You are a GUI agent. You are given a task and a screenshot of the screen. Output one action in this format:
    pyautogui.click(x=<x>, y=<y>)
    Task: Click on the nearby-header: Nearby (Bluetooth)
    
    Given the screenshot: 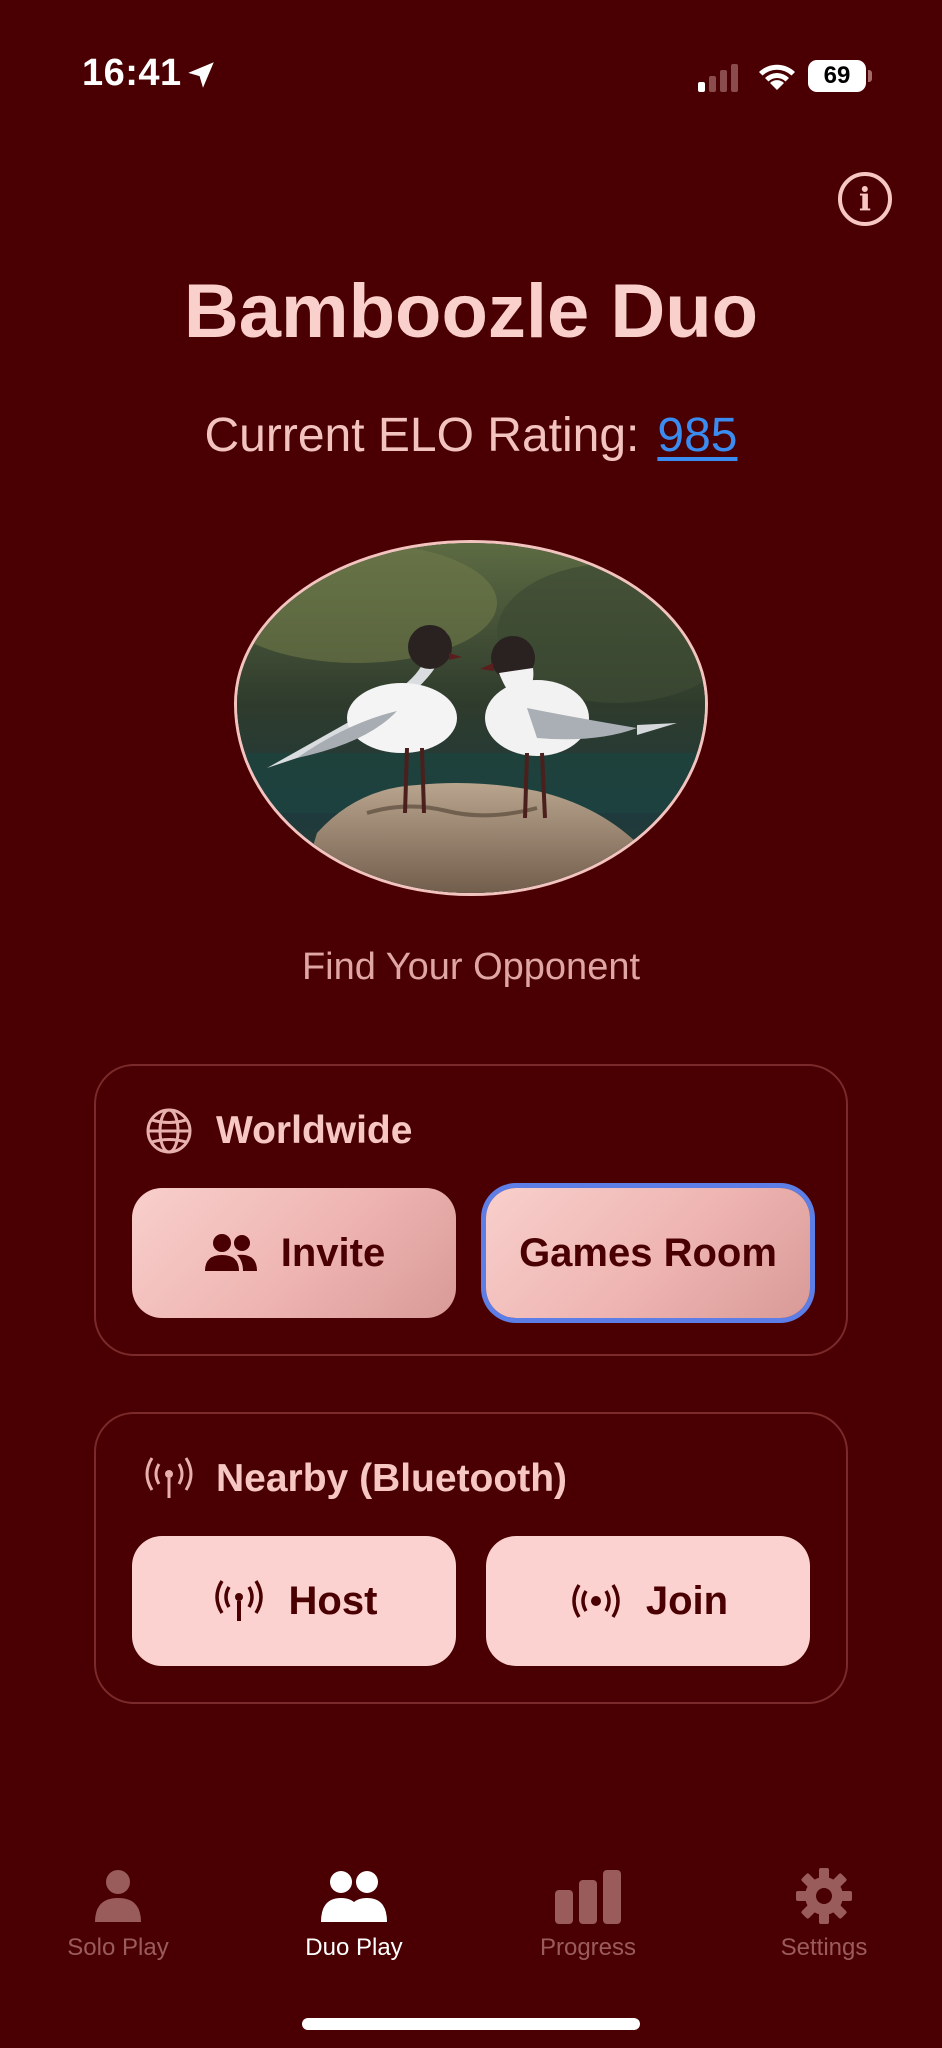 What is the action you would take?
    pyautogui.click(x=355, y=1479)
    